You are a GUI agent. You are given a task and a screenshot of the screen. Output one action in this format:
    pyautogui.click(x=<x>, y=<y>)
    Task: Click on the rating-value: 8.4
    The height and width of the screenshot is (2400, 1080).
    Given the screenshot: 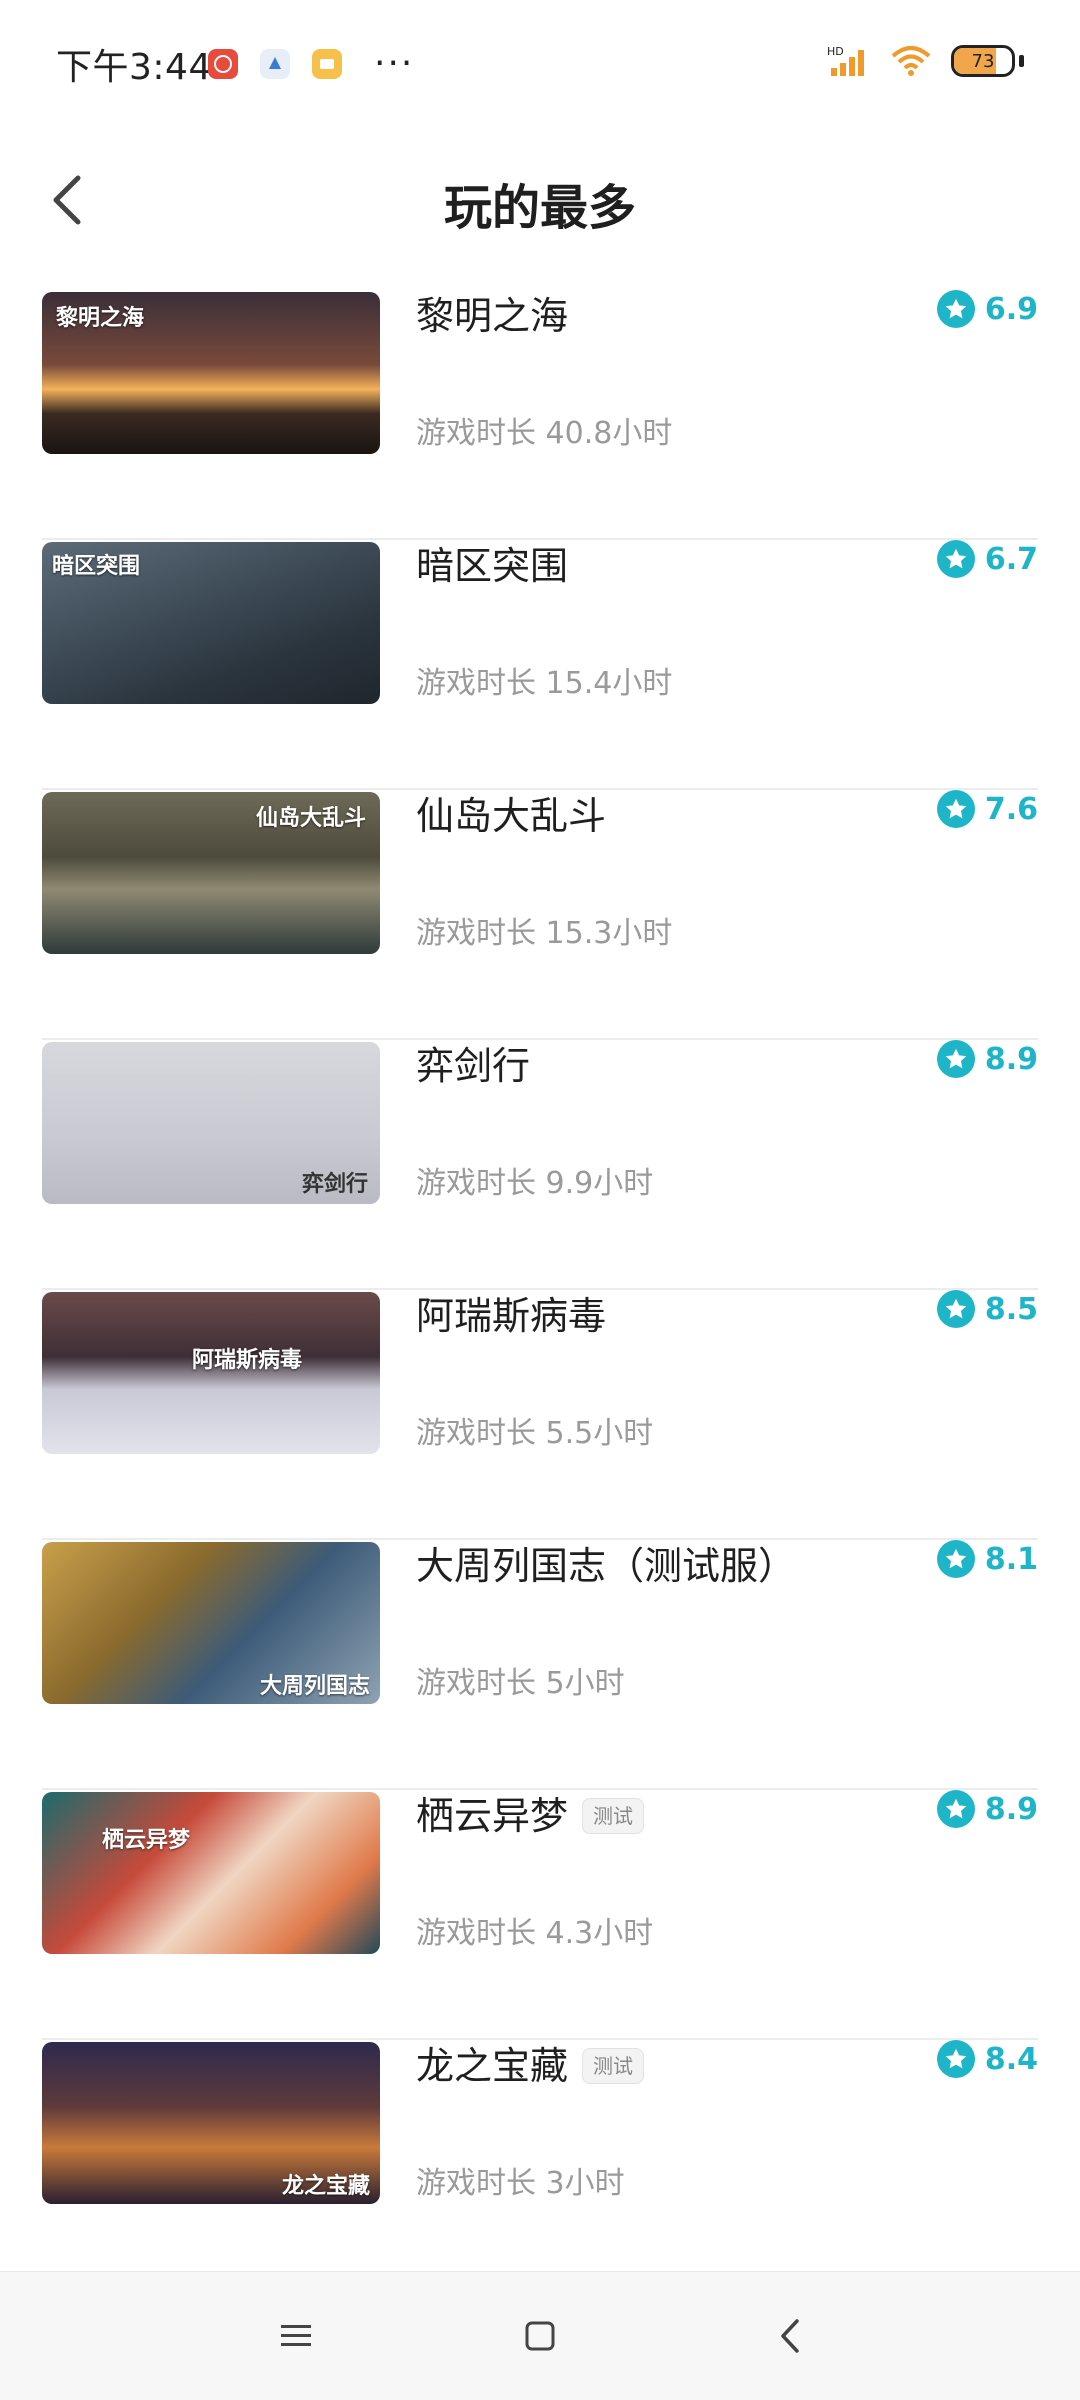 What is the action you would take?
    pyautogui.click(x=1011, y=2059)
    